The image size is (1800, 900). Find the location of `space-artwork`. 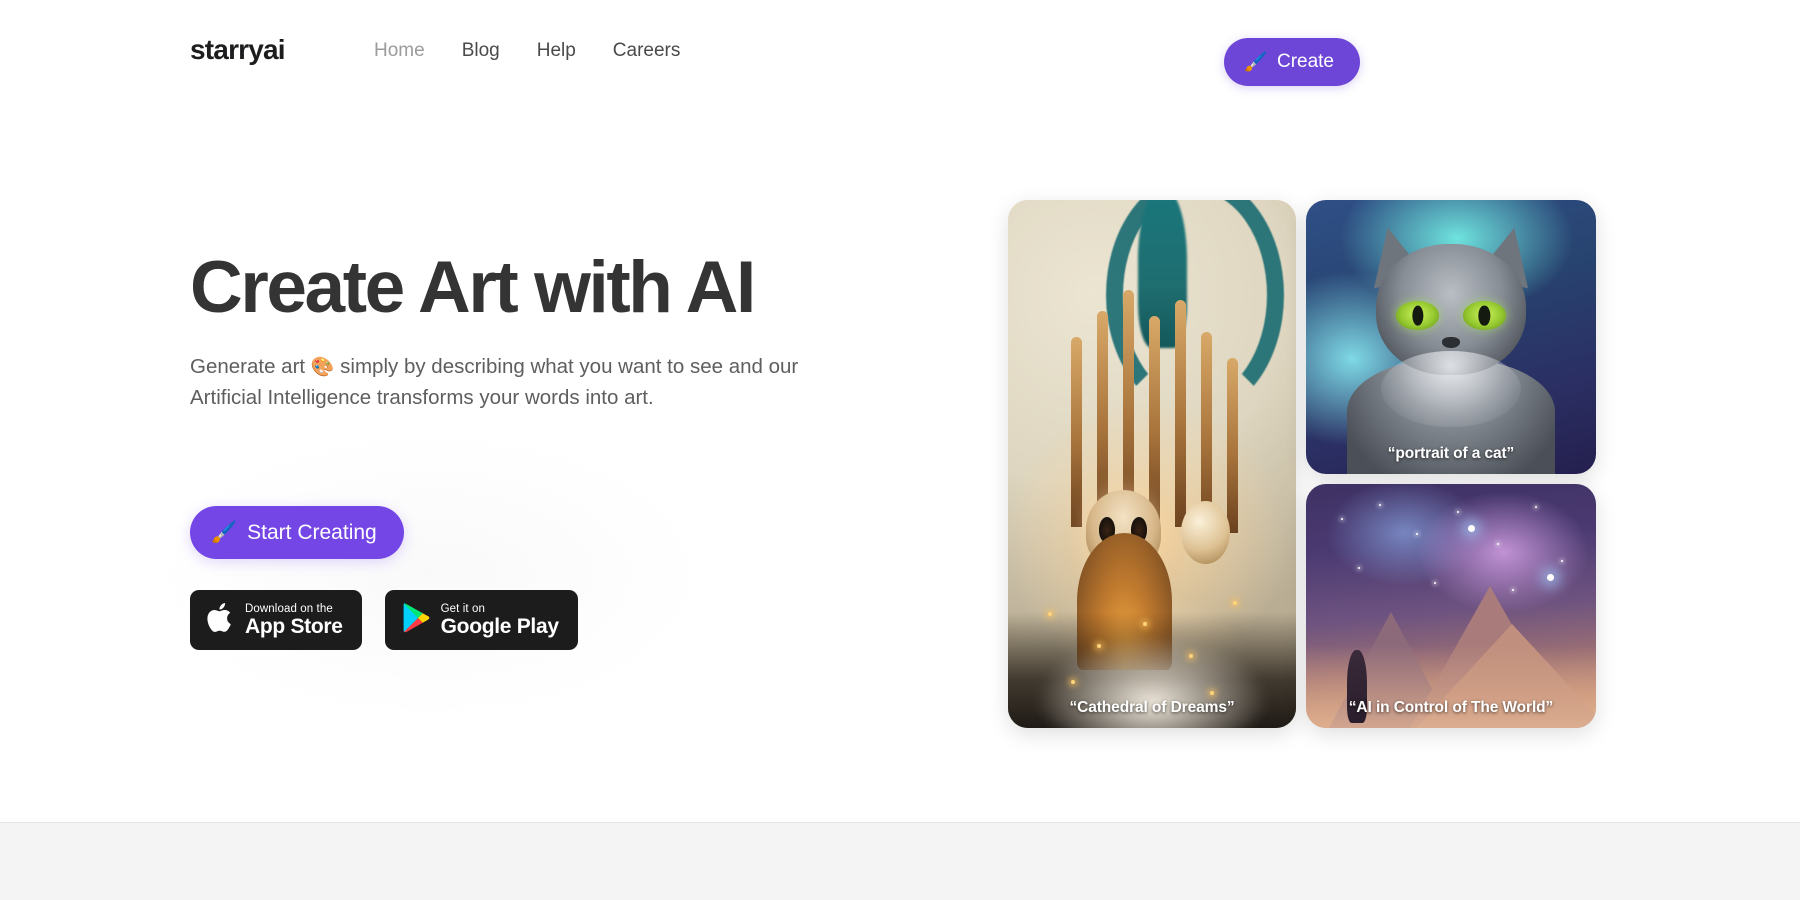

space-artwork is located at coordinates (1451, 606).